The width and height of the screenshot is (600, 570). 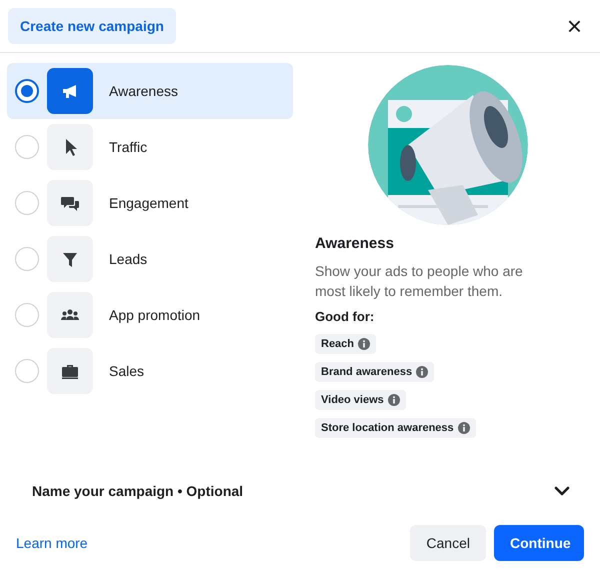 What do you see at coordinates (150, 147) in the screenshot?
I see `objective-option: Traffic` at bounding box center [150, 147].